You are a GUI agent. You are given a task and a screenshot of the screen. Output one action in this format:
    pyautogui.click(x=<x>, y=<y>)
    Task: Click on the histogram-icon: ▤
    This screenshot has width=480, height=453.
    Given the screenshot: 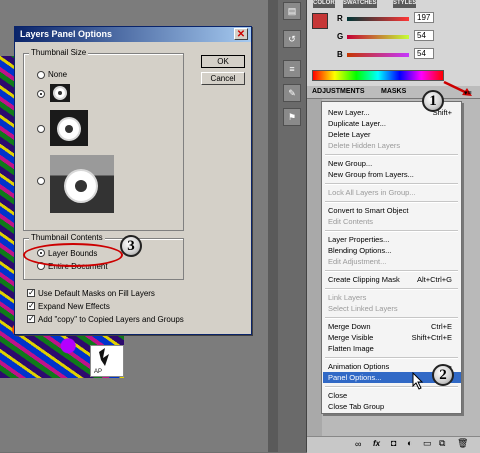 What is the action you would take?
    pyautogui.click(x=292, y=11)
    